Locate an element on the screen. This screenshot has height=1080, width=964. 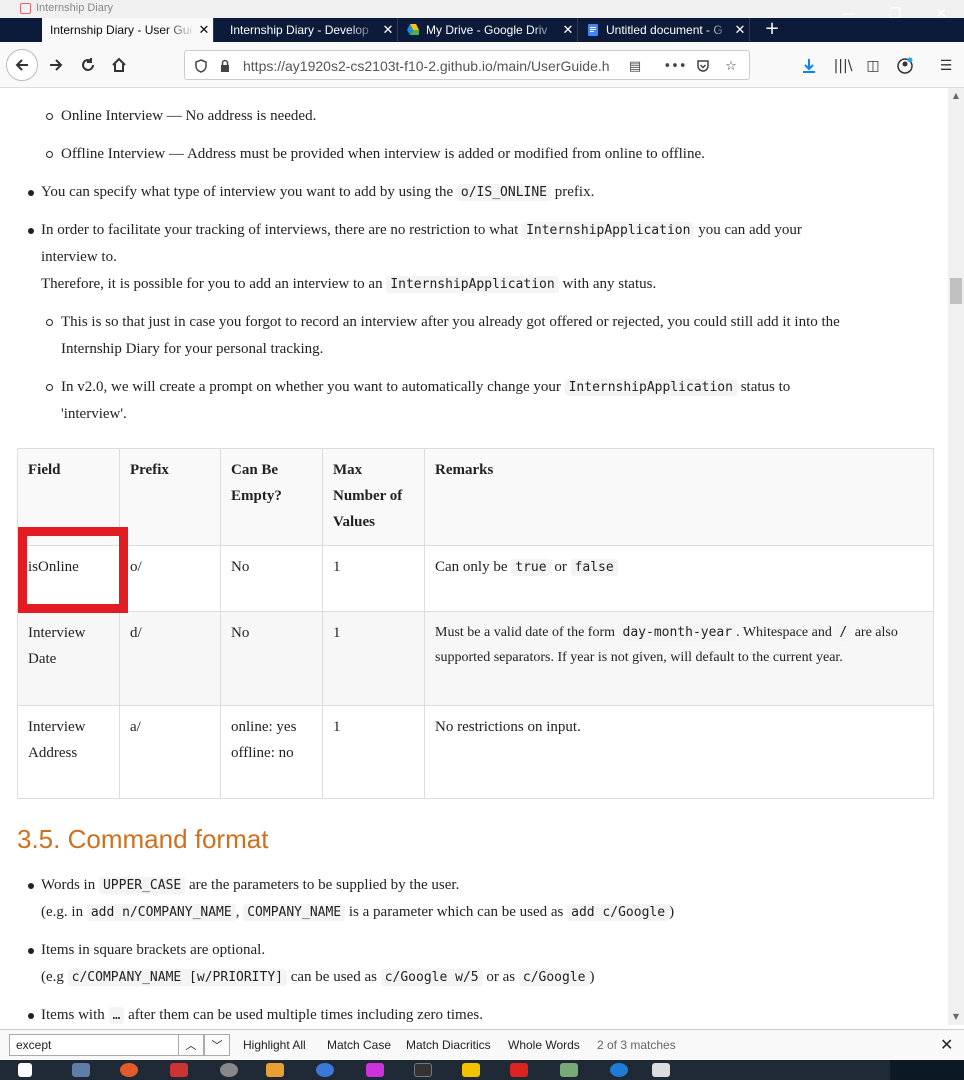
vertical-scrollbar: ▲ ▼ is located at coordinates (956, 556).